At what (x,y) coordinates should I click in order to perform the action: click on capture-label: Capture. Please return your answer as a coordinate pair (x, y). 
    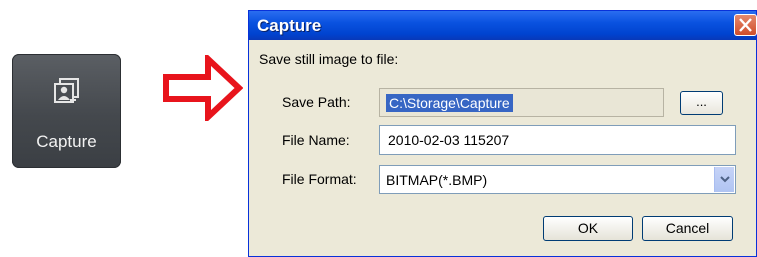
    Looking at the image, I should click on (66, 141).